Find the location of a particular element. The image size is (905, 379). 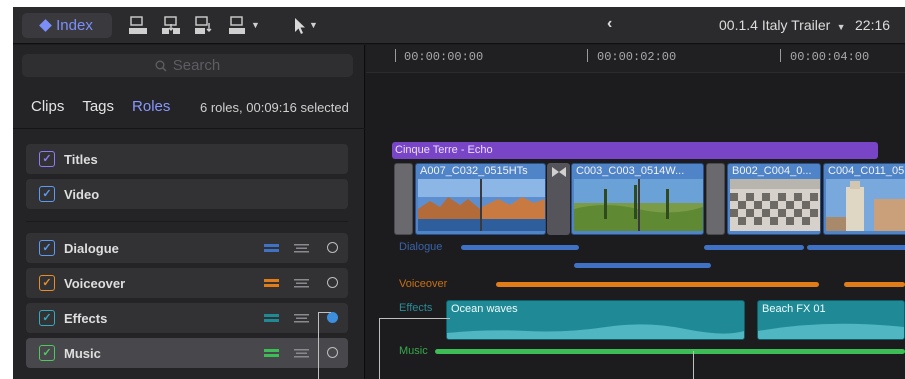

role-row-voiceover: ✓ Voiceover is located at coordinates (187, 283).